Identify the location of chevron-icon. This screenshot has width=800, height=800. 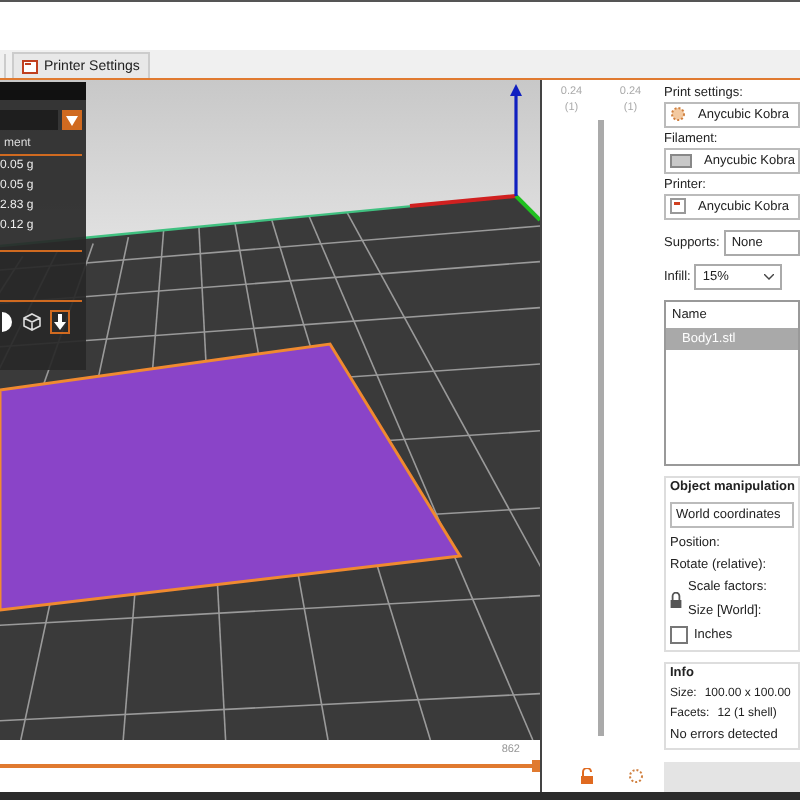
(769, 276).